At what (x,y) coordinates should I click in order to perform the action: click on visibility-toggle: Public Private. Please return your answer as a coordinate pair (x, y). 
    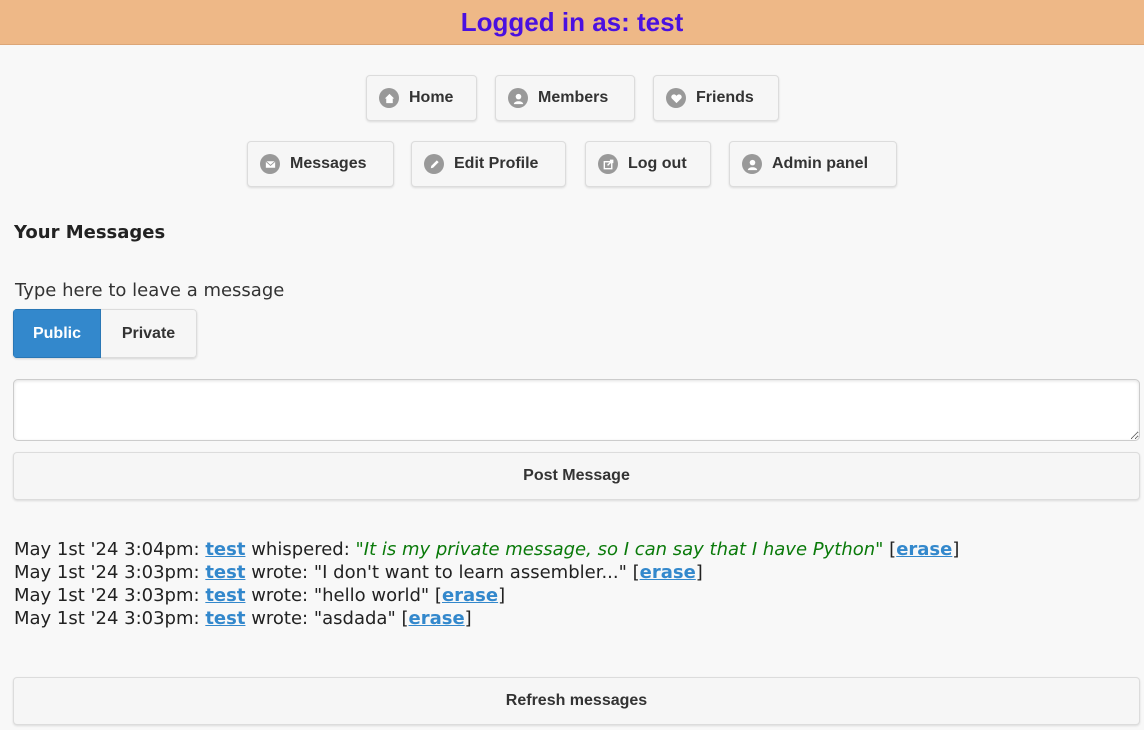
    Looking at the image, I should click on (105, 333).